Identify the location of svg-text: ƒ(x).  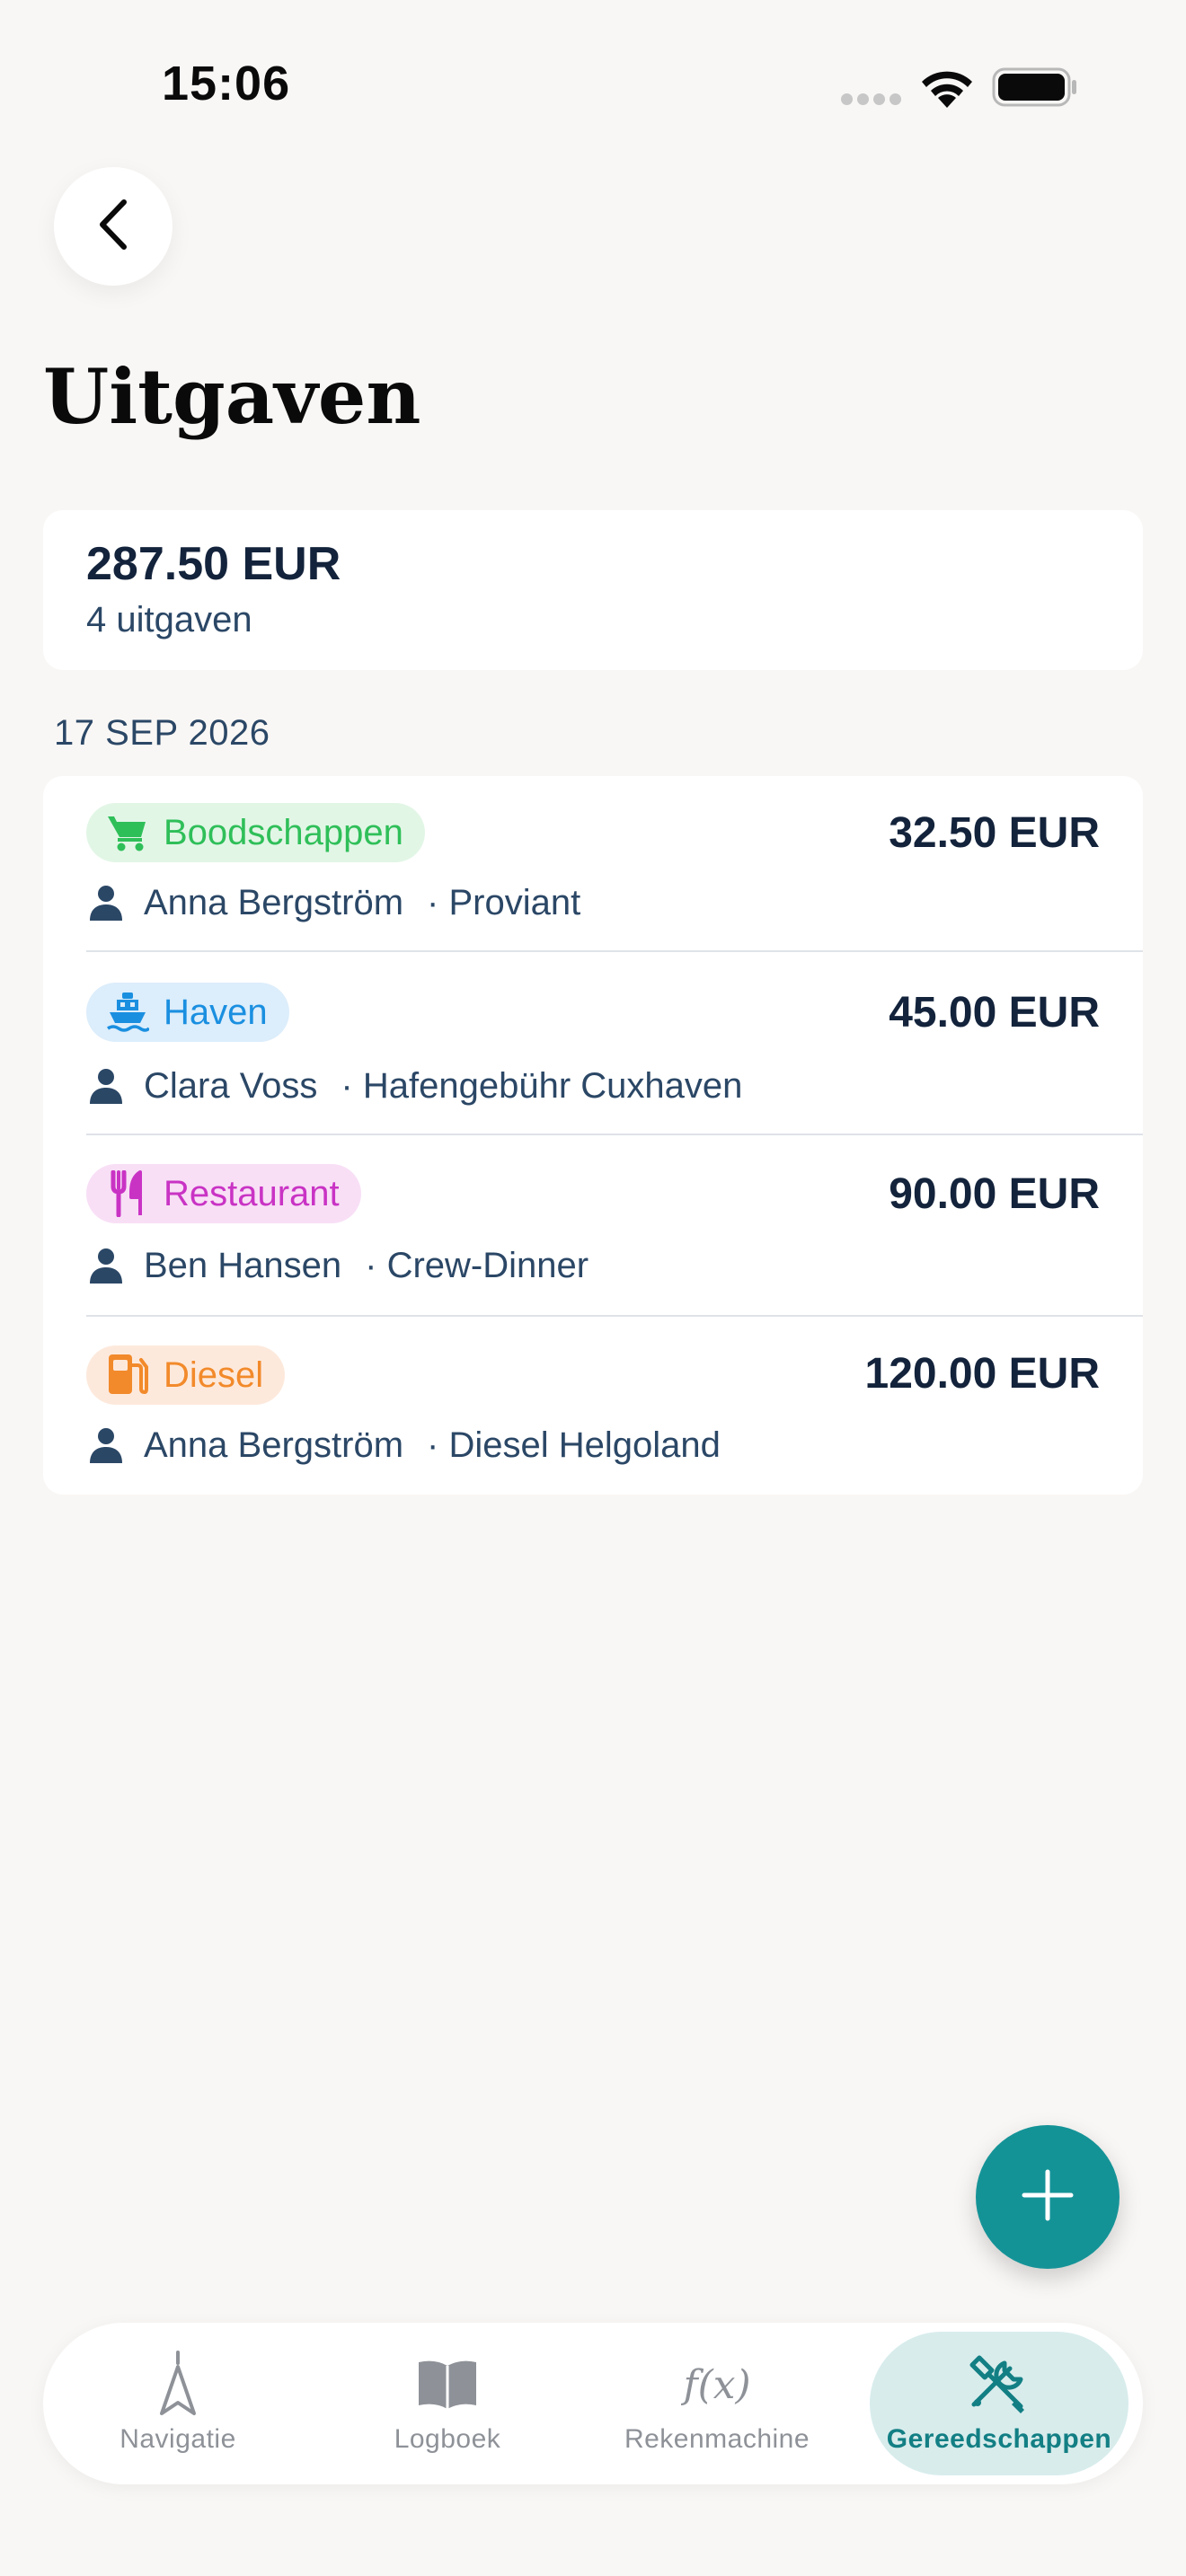
(716, 2385).